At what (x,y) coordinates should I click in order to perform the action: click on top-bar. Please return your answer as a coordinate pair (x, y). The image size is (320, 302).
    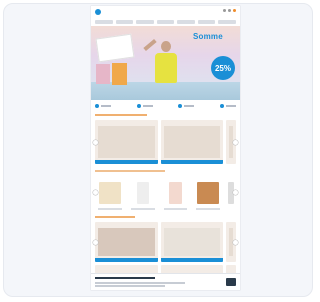
    Looking at the image, I should click on (165, 11).